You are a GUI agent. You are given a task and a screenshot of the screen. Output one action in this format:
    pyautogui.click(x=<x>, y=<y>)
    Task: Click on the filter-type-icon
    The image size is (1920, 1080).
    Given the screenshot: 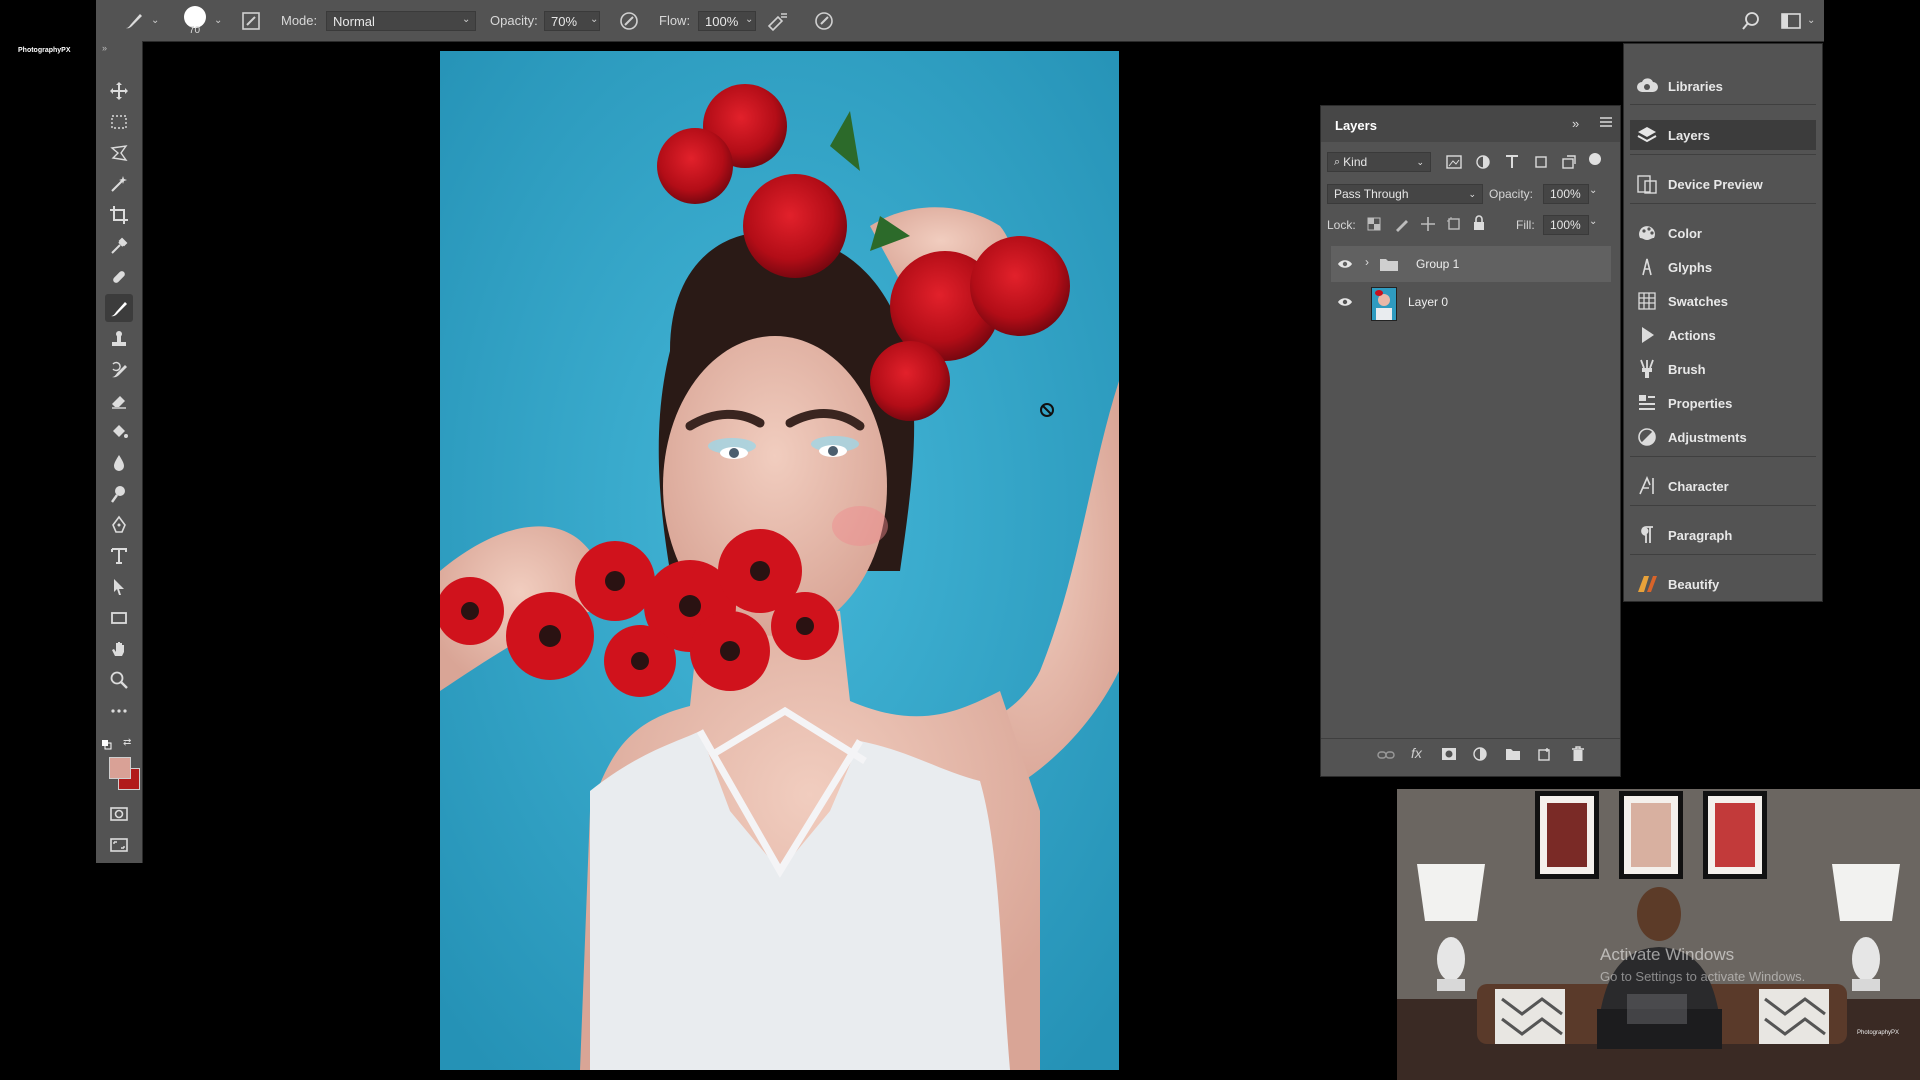 What is the action you would take?
    pyautogui.click(x=1512, y=164)
    